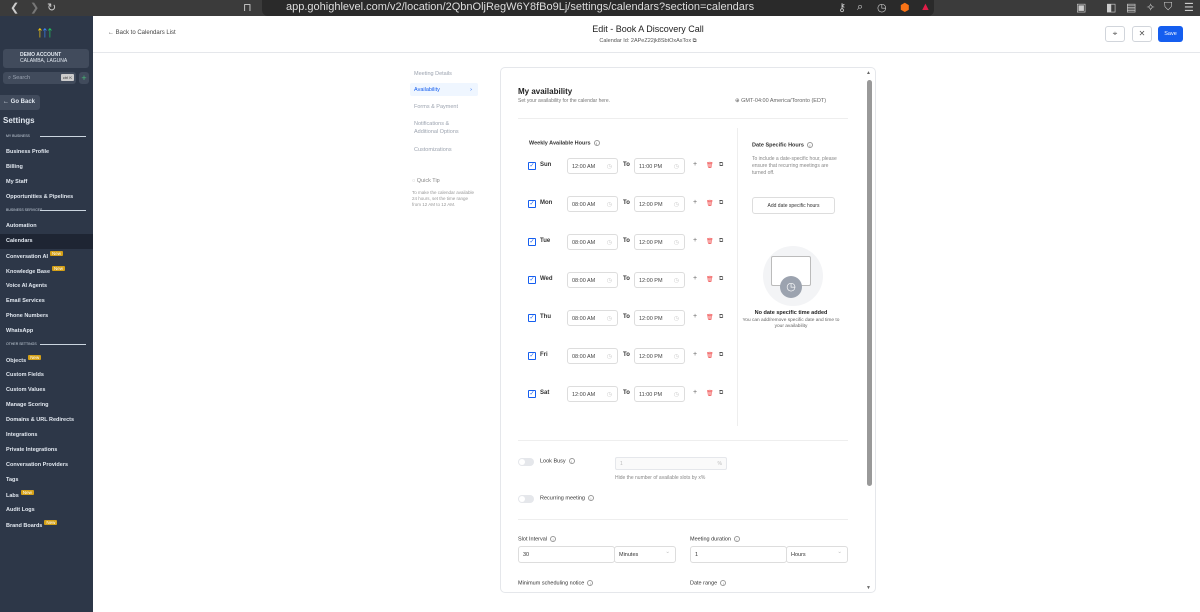 The height and width of the screenshot is (612, 1200). I want to click on sidebar-item: WhatsApp, so click(46, 331).